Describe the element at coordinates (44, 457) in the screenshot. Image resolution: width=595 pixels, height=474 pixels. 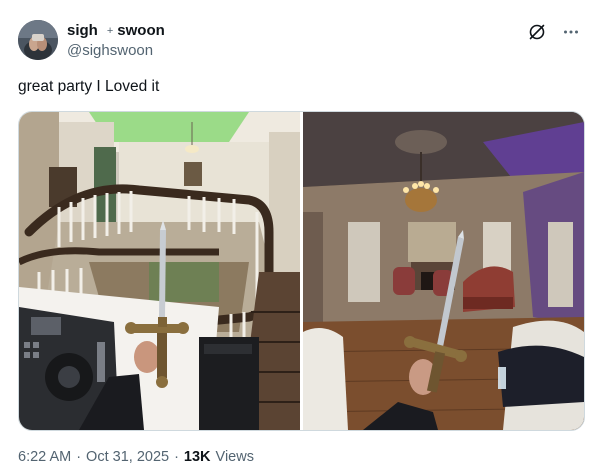
I see `tweet-time: 6:22 AM` at that location.